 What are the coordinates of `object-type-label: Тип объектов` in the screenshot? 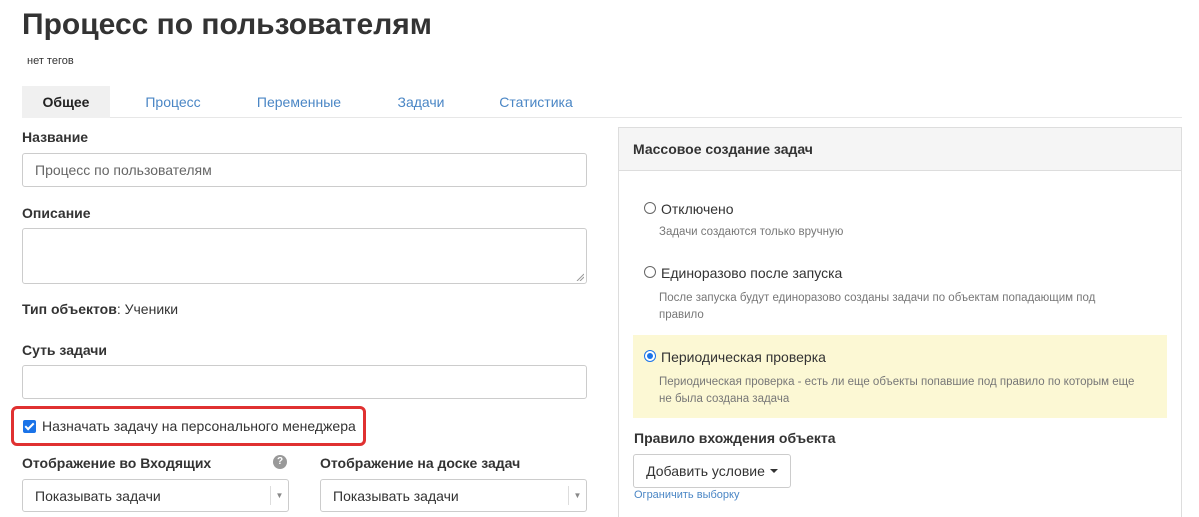 It's located at (69, 309).